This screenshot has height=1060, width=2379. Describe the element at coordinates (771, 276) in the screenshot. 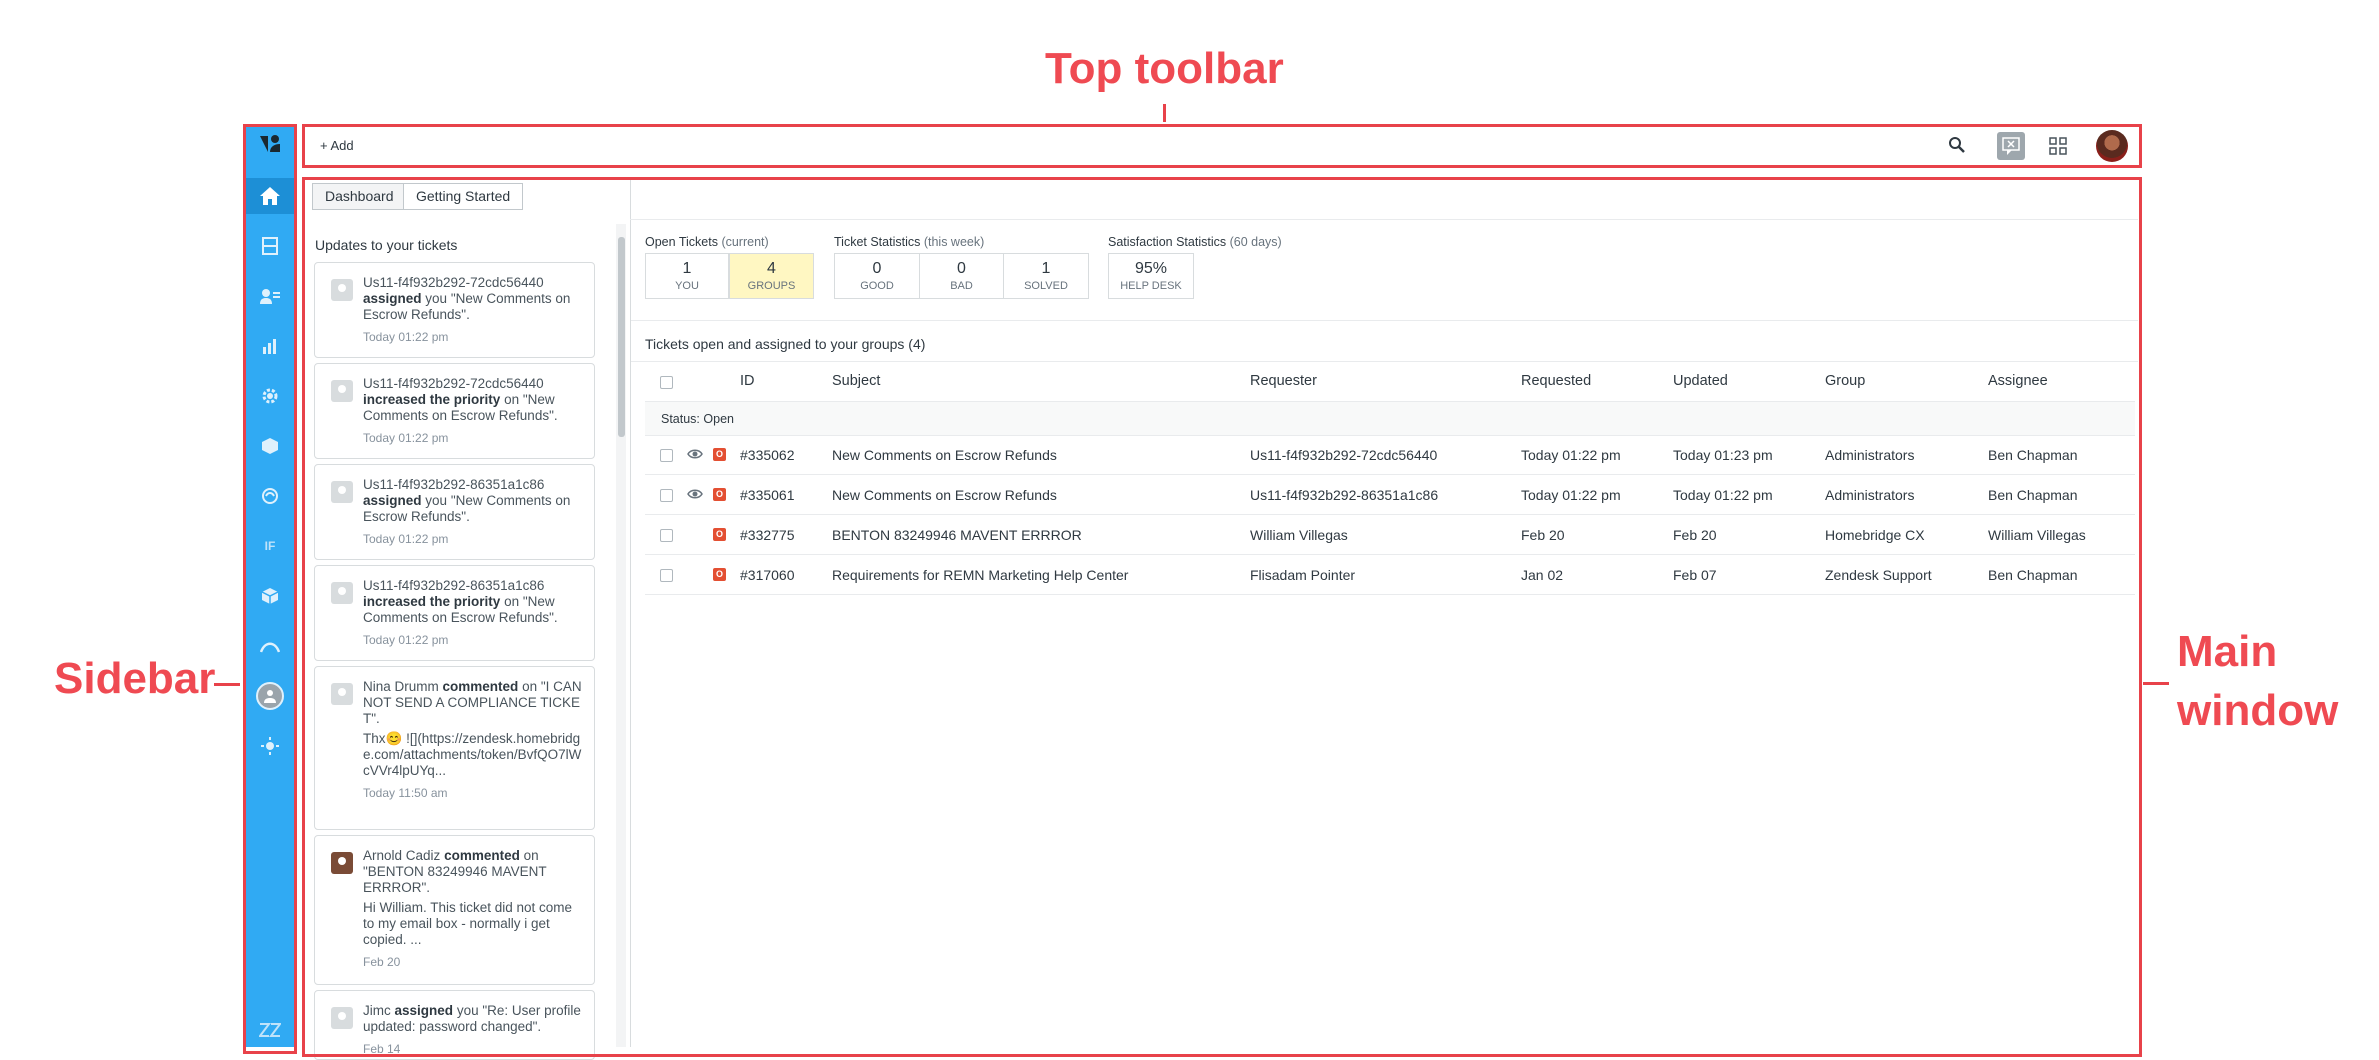

I see `stat-open-groups: 4 GROUPS` at that location.